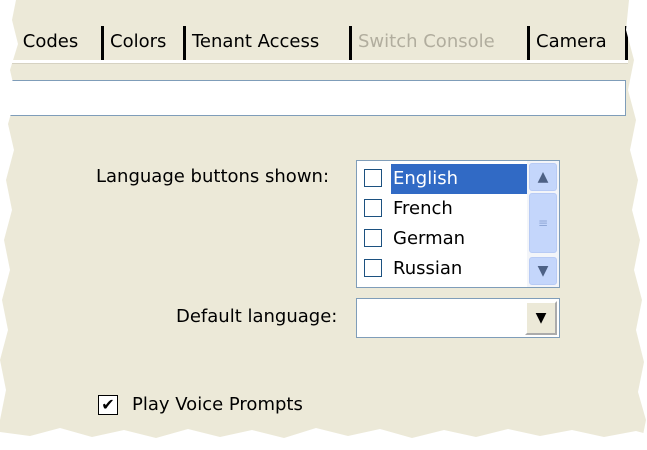 The image size is (647, 450). What do you see at coordinates (543, 271) in the screenshot?
I see `scroll-down-icon: ▼` at bounding box center [543, 271].